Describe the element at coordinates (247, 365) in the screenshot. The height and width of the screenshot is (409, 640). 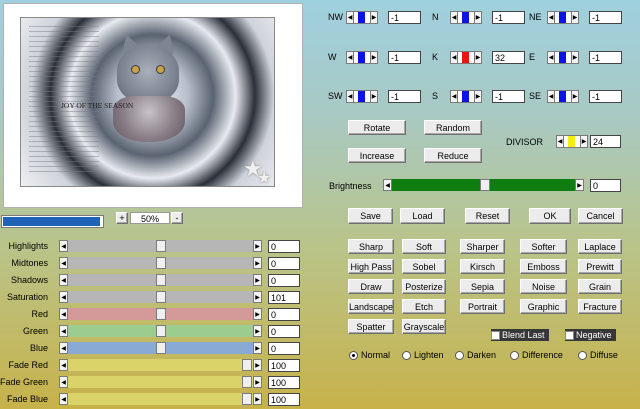
I see `adjust-thumb-fade-red` at that location.